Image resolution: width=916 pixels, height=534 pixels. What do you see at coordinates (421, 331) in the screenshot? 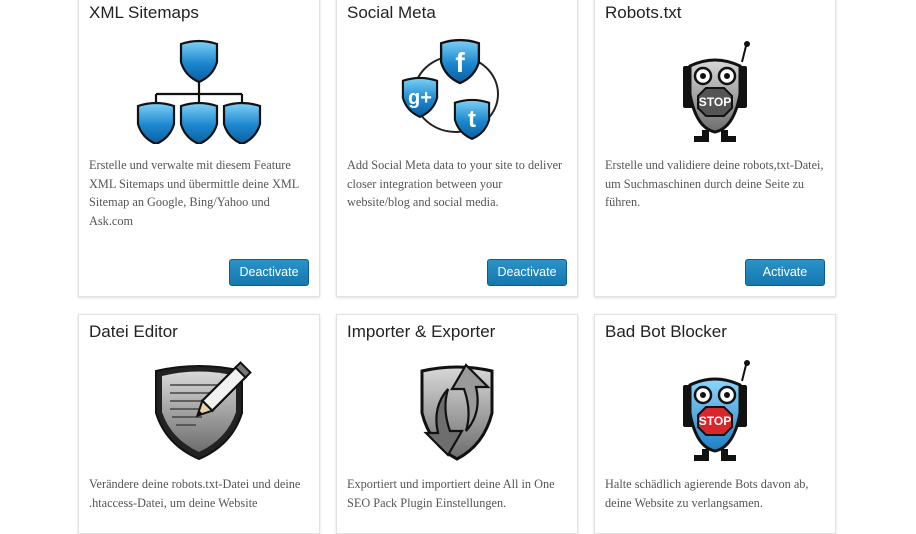
I see `module-title: Importer & Exporter` at bounding box center [421, 331].